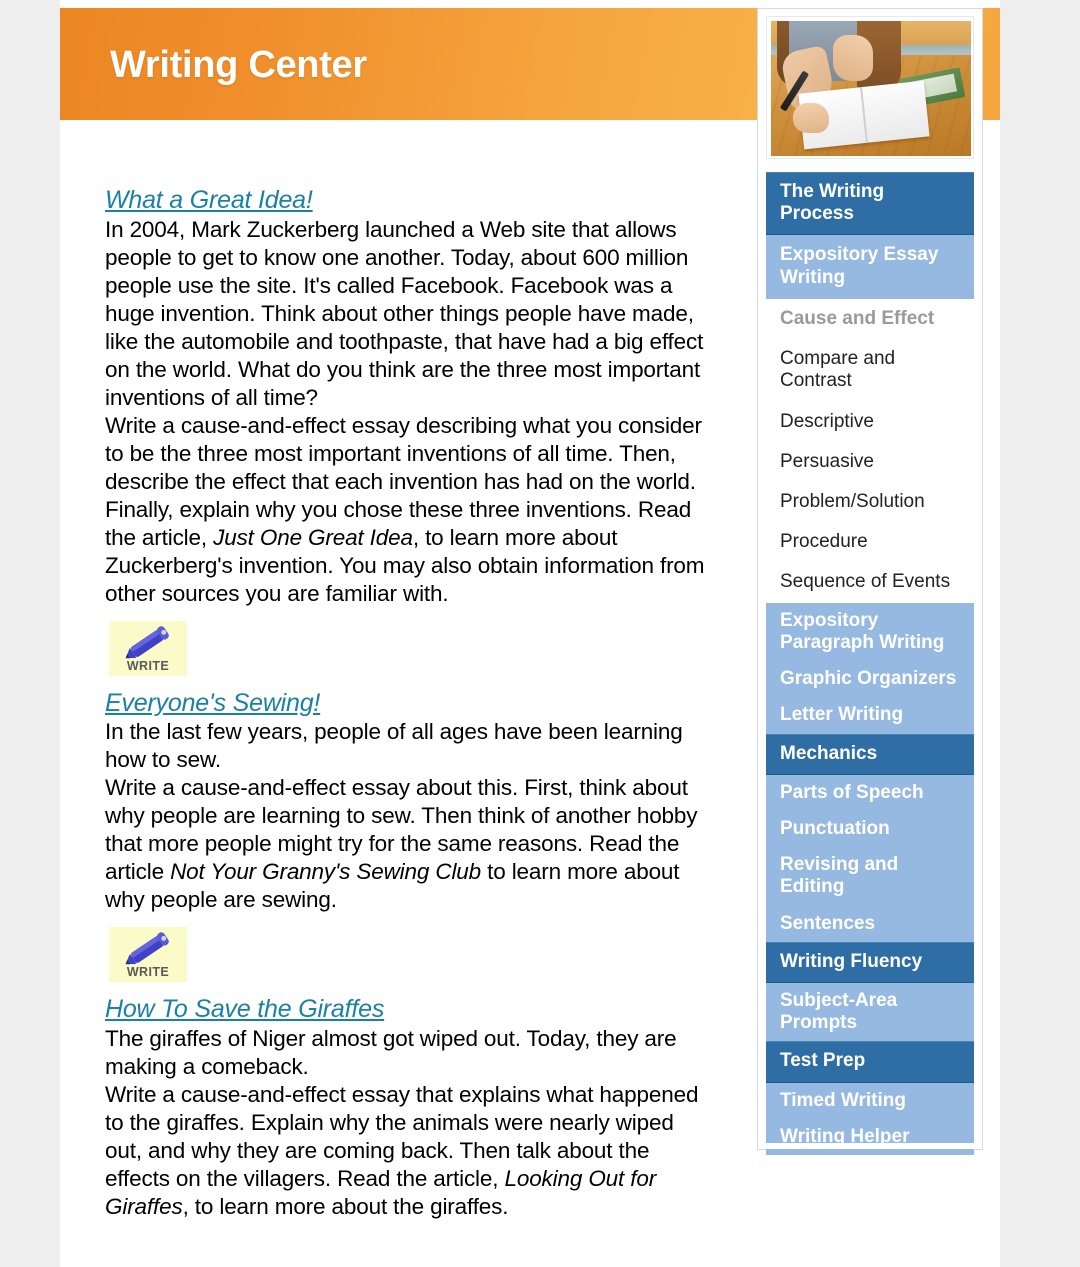 Image resolution: width=1080 pixels, height=1267 pixels. I want to click on sidebar-item-procedure: Procedure, so click(870, 542).